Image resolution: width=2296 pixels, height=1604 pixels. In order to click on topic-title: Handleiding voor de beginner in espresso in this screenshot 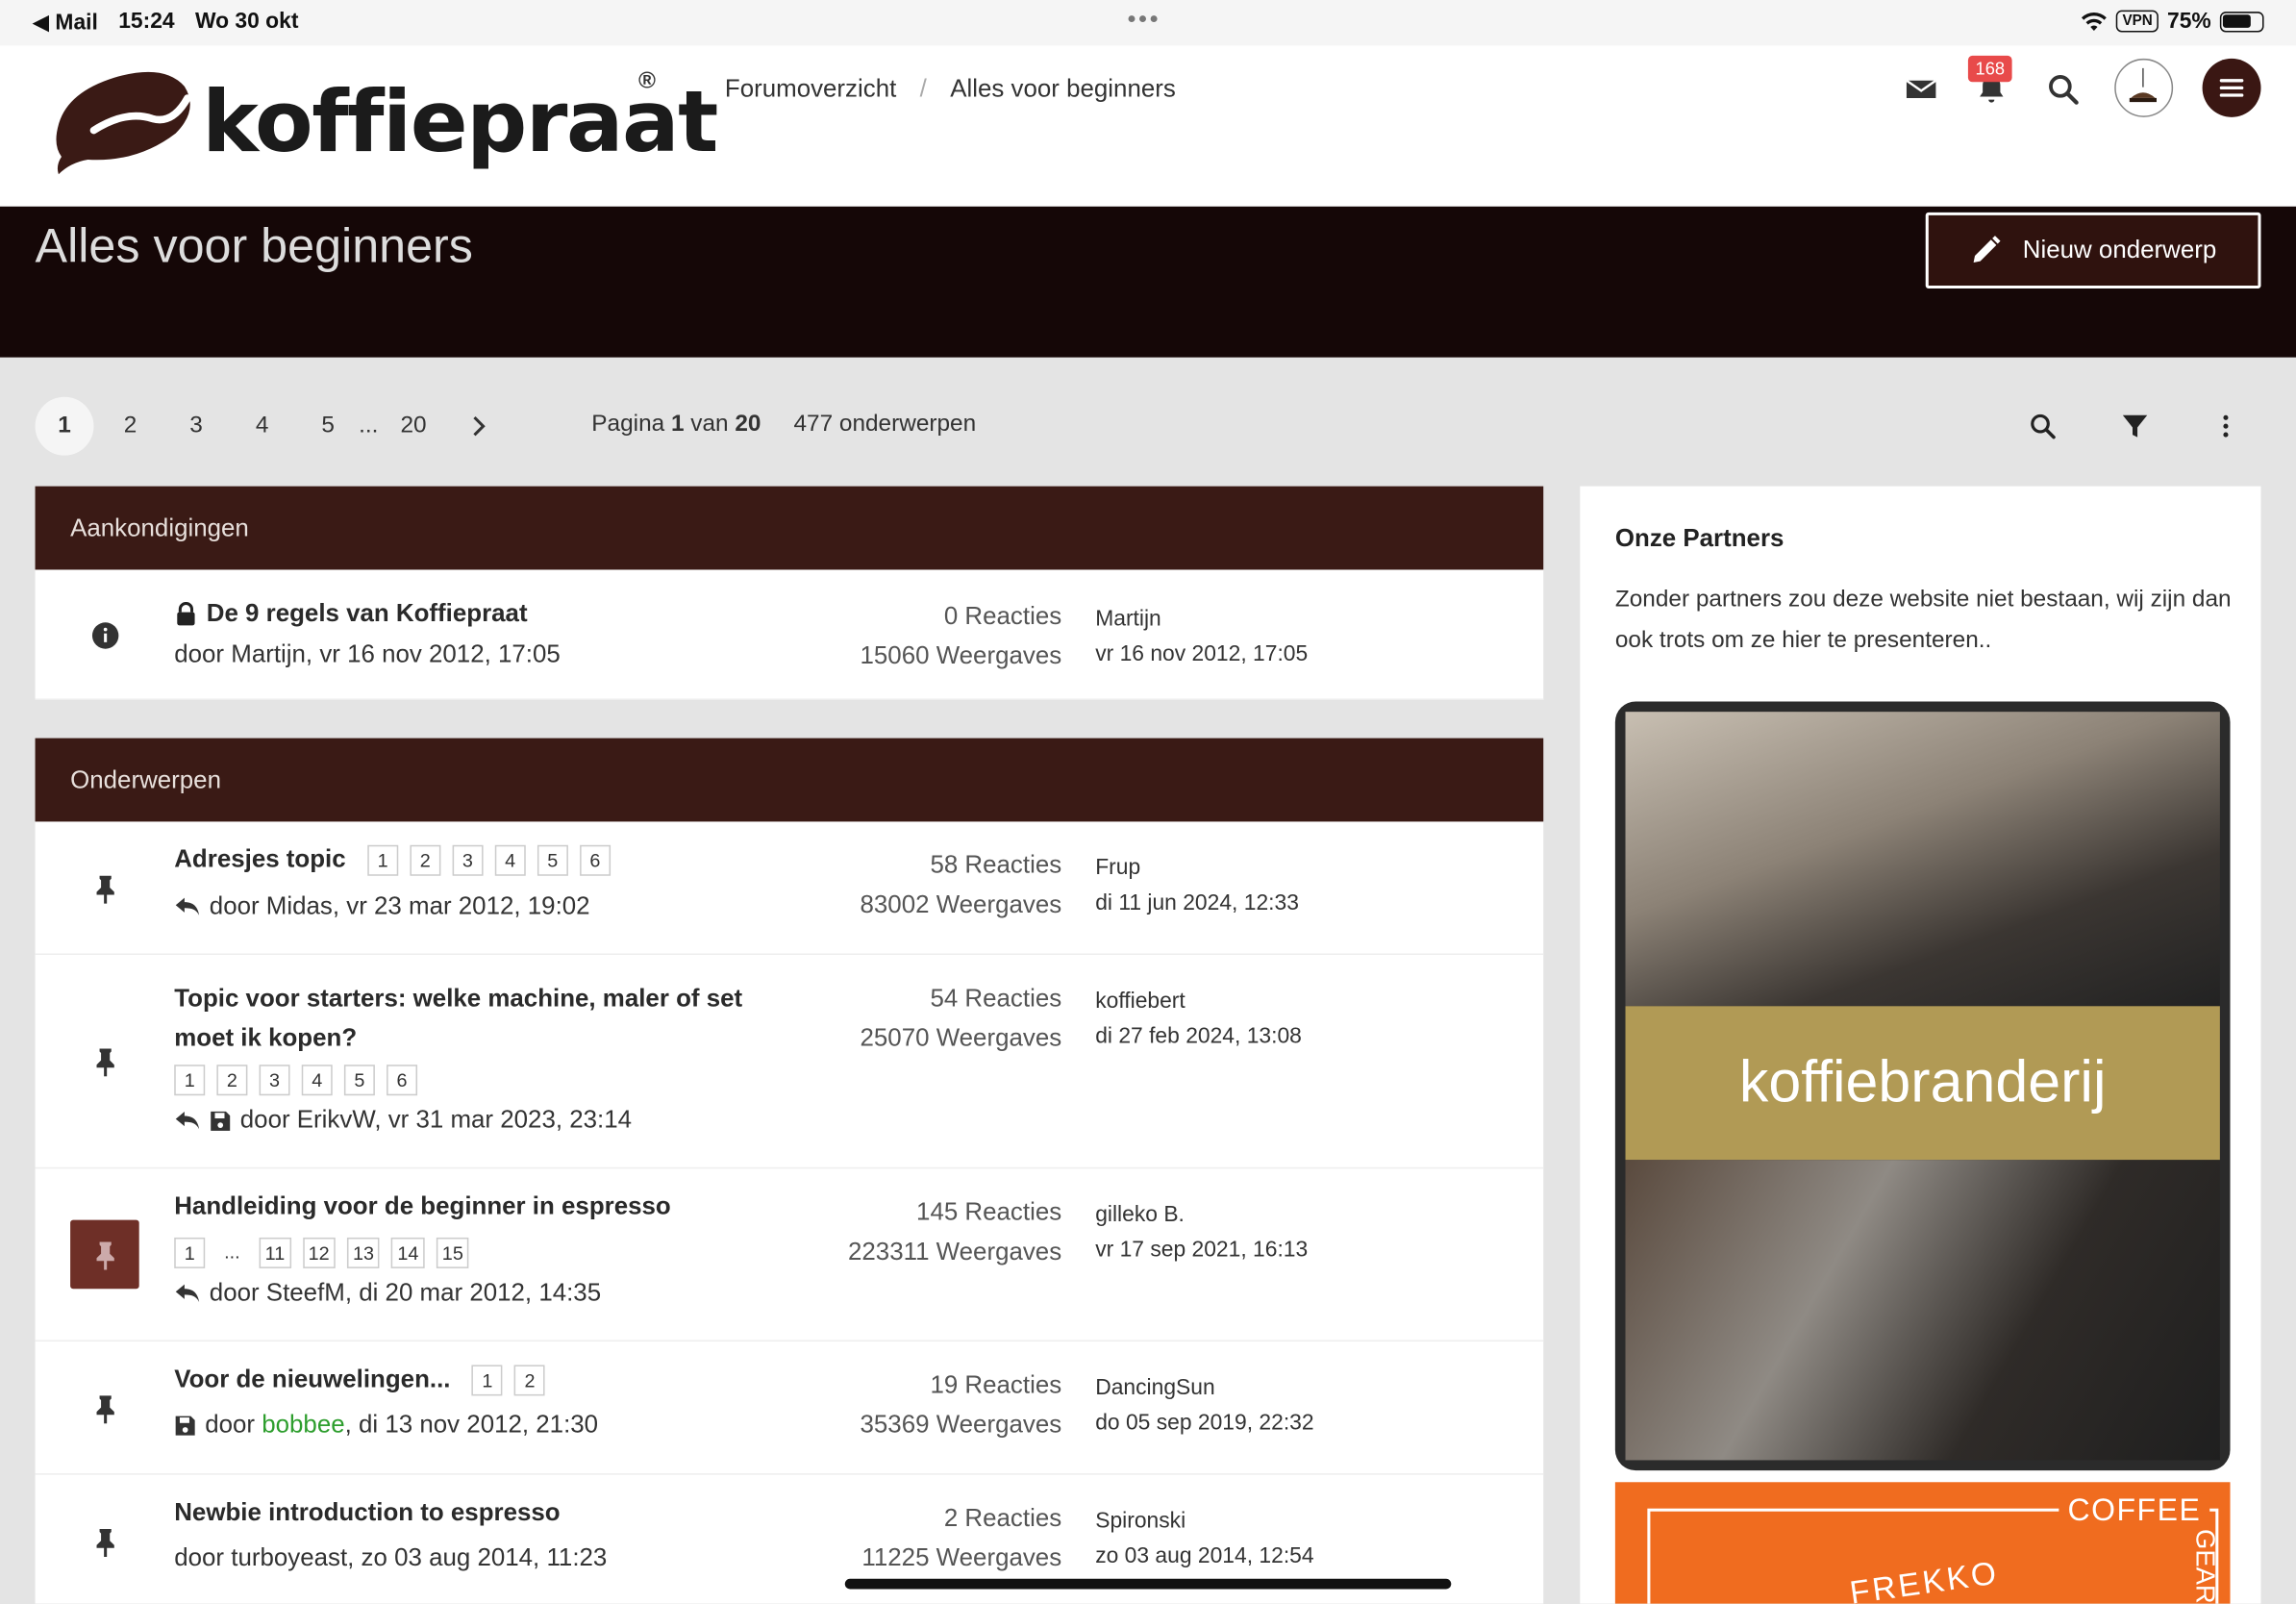, I will do `click(422, 1206)`.